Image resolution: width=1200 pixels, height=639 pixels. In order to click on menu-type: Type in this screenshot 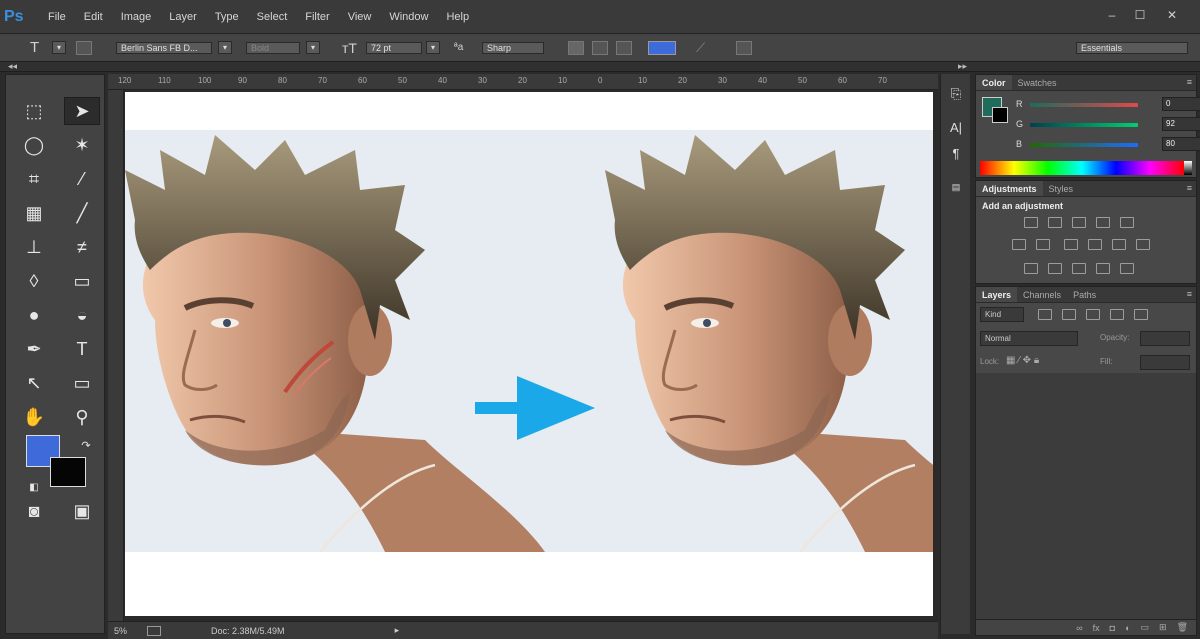, I will do `click(227, 17)`.